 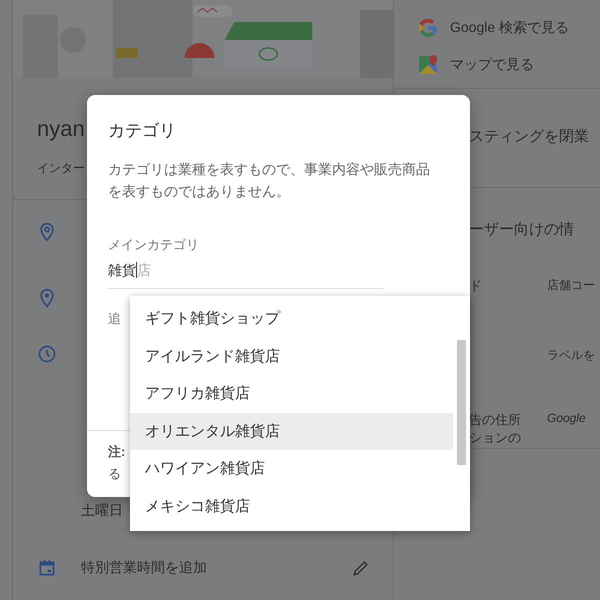 What do you see at coordinates (154, 245) in the screenshot?
I see `field-label: メインカテゴリ` at bounding box center [154, 245].